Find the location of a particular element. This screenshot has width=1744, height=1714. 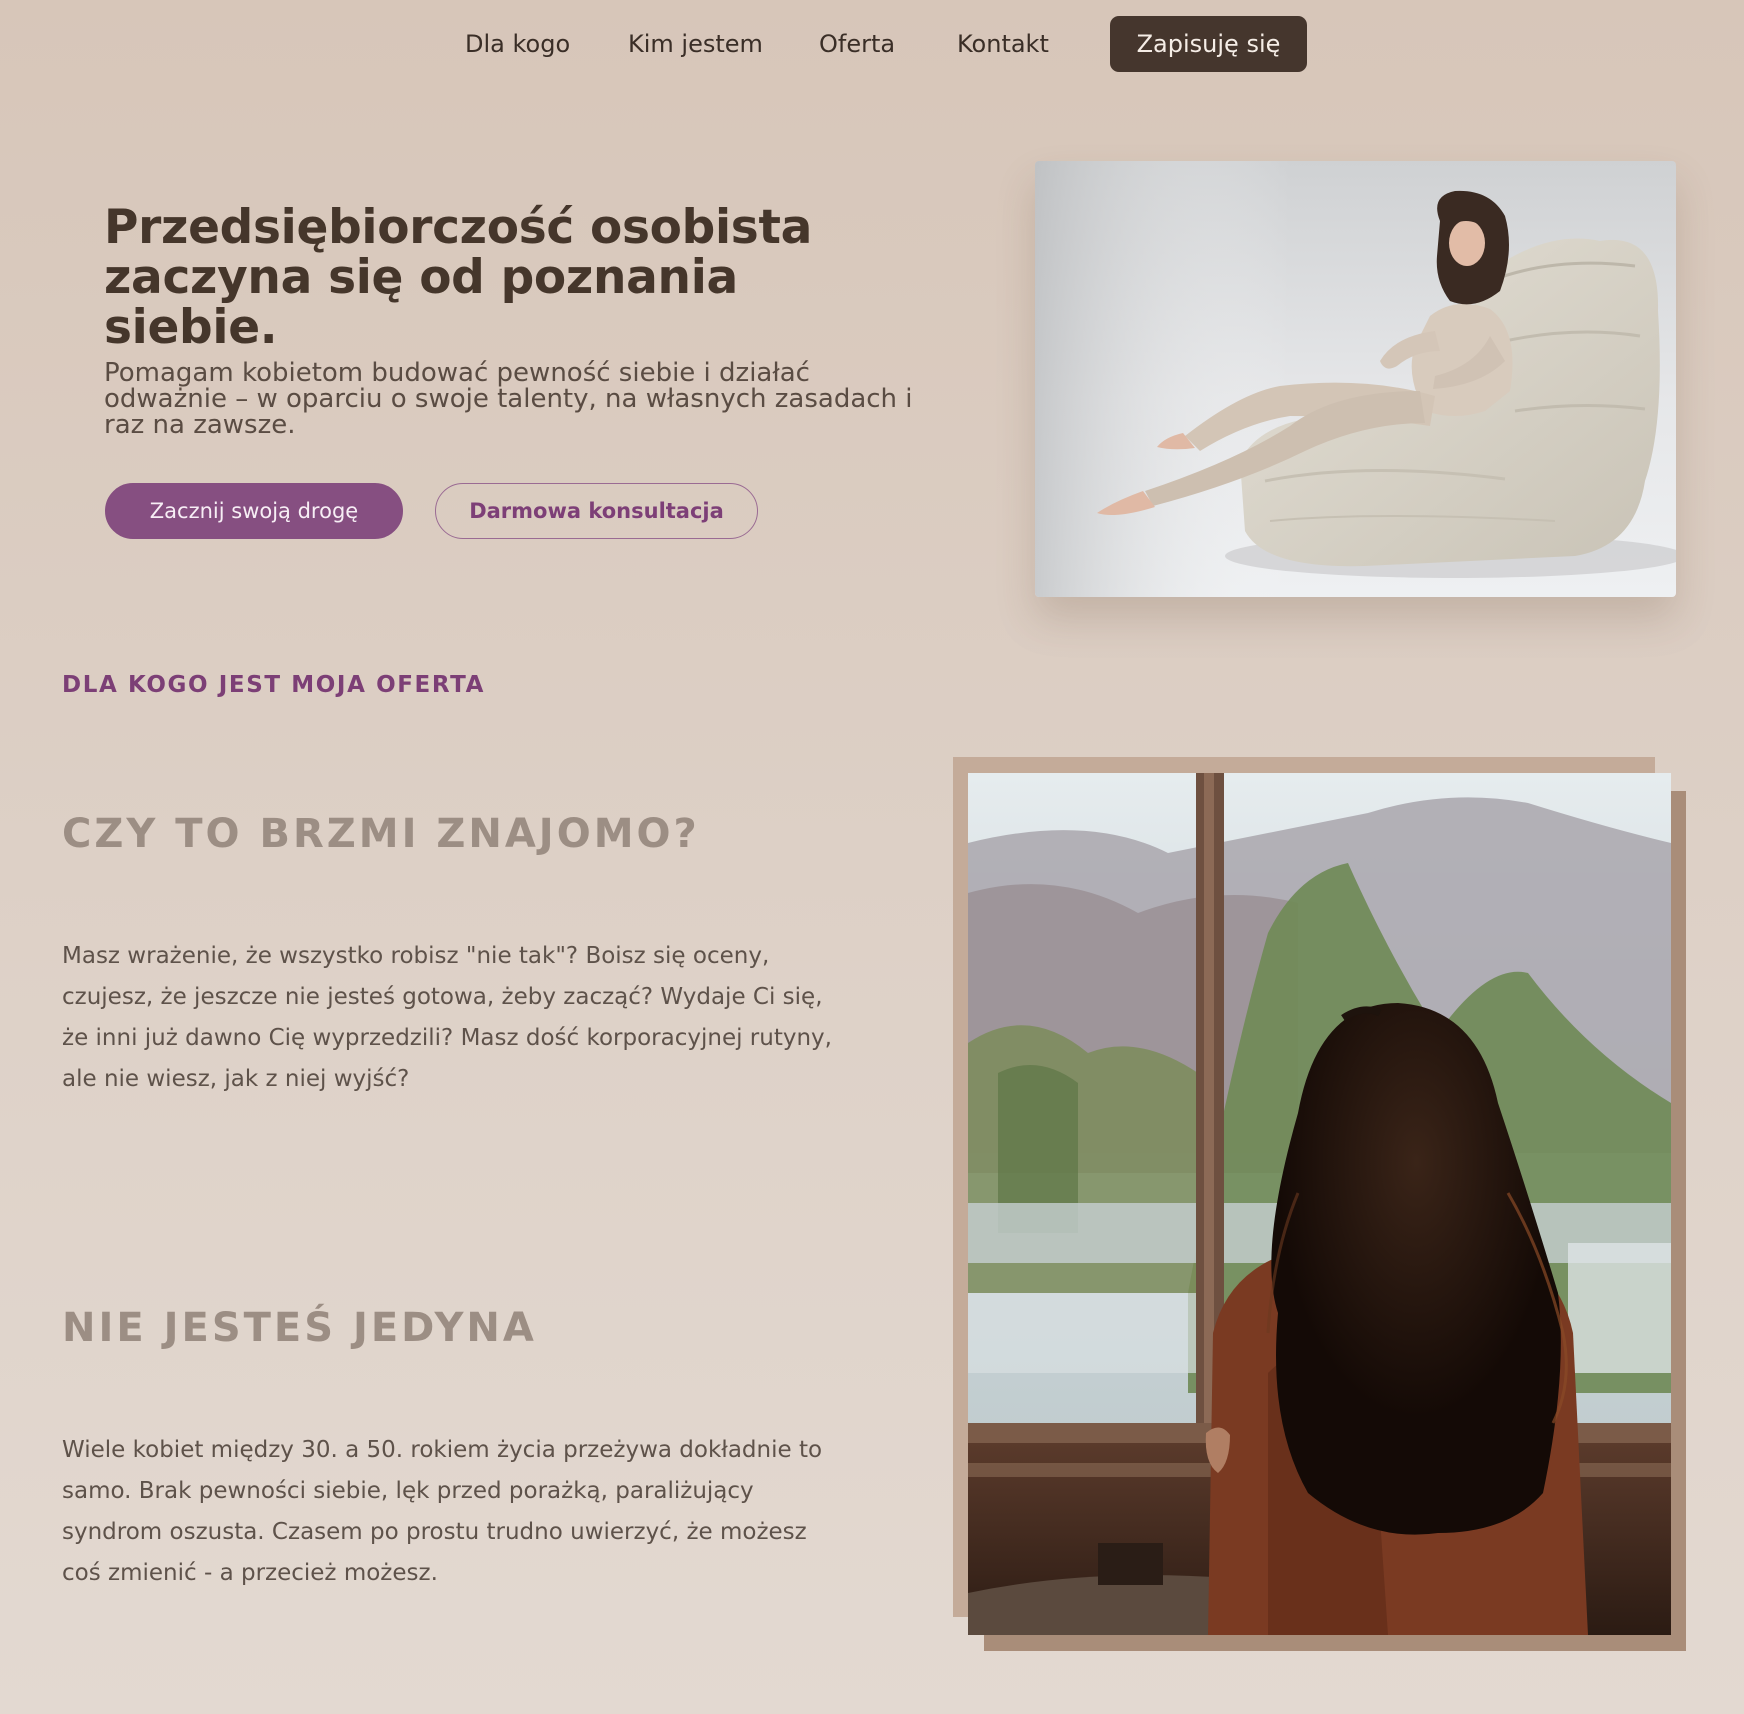

free-consultation-button: Darmowa konsultacja is located at coordinates (596, 511).